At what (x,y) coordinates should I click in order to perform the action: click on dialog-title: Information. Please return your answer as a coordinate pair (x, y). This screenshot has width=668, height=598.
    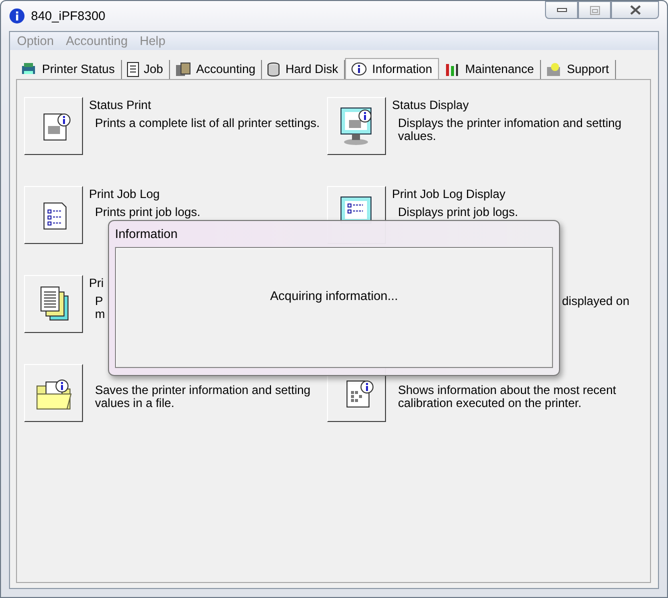
    Looking at the image, I should click on (147, 234).